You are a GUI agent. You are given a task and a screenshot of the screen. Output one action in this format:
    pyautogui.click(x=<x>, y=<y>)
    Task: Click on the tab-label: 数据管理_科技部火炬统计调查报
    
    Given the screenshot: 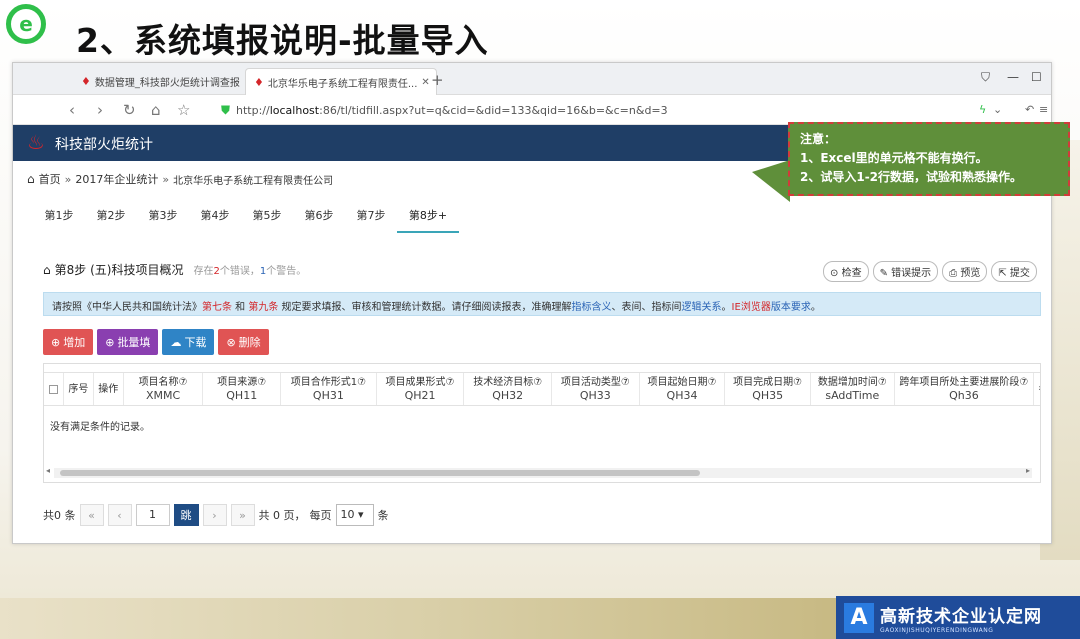 What is the action you would take?
    pyautogui.click(x=167, y=83)
    